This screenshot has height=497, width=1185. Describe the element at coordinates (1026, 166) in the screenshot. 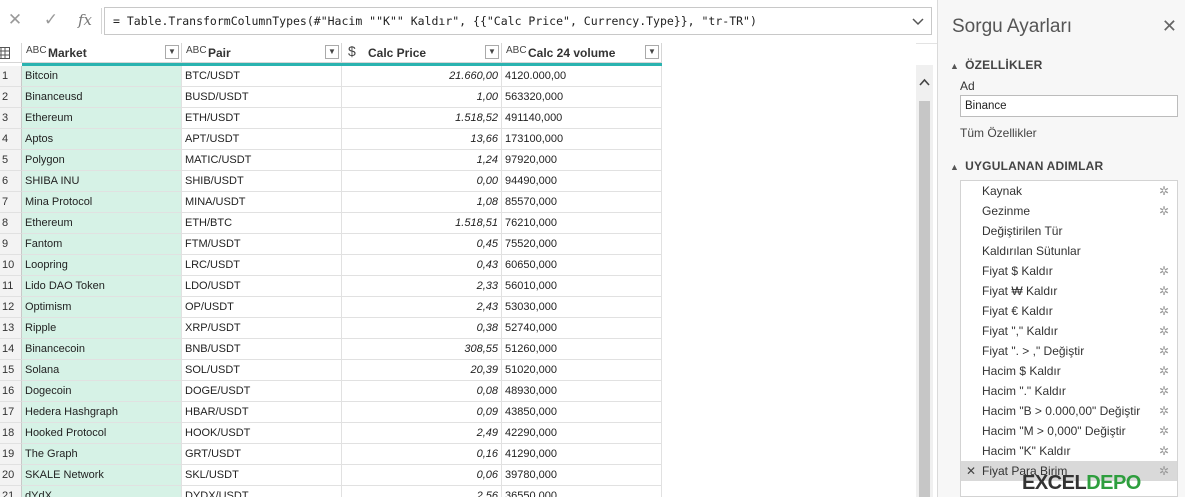

I see `applied-steps-section-header: ▲ UYGULANAN ADIMLAR` at that location.